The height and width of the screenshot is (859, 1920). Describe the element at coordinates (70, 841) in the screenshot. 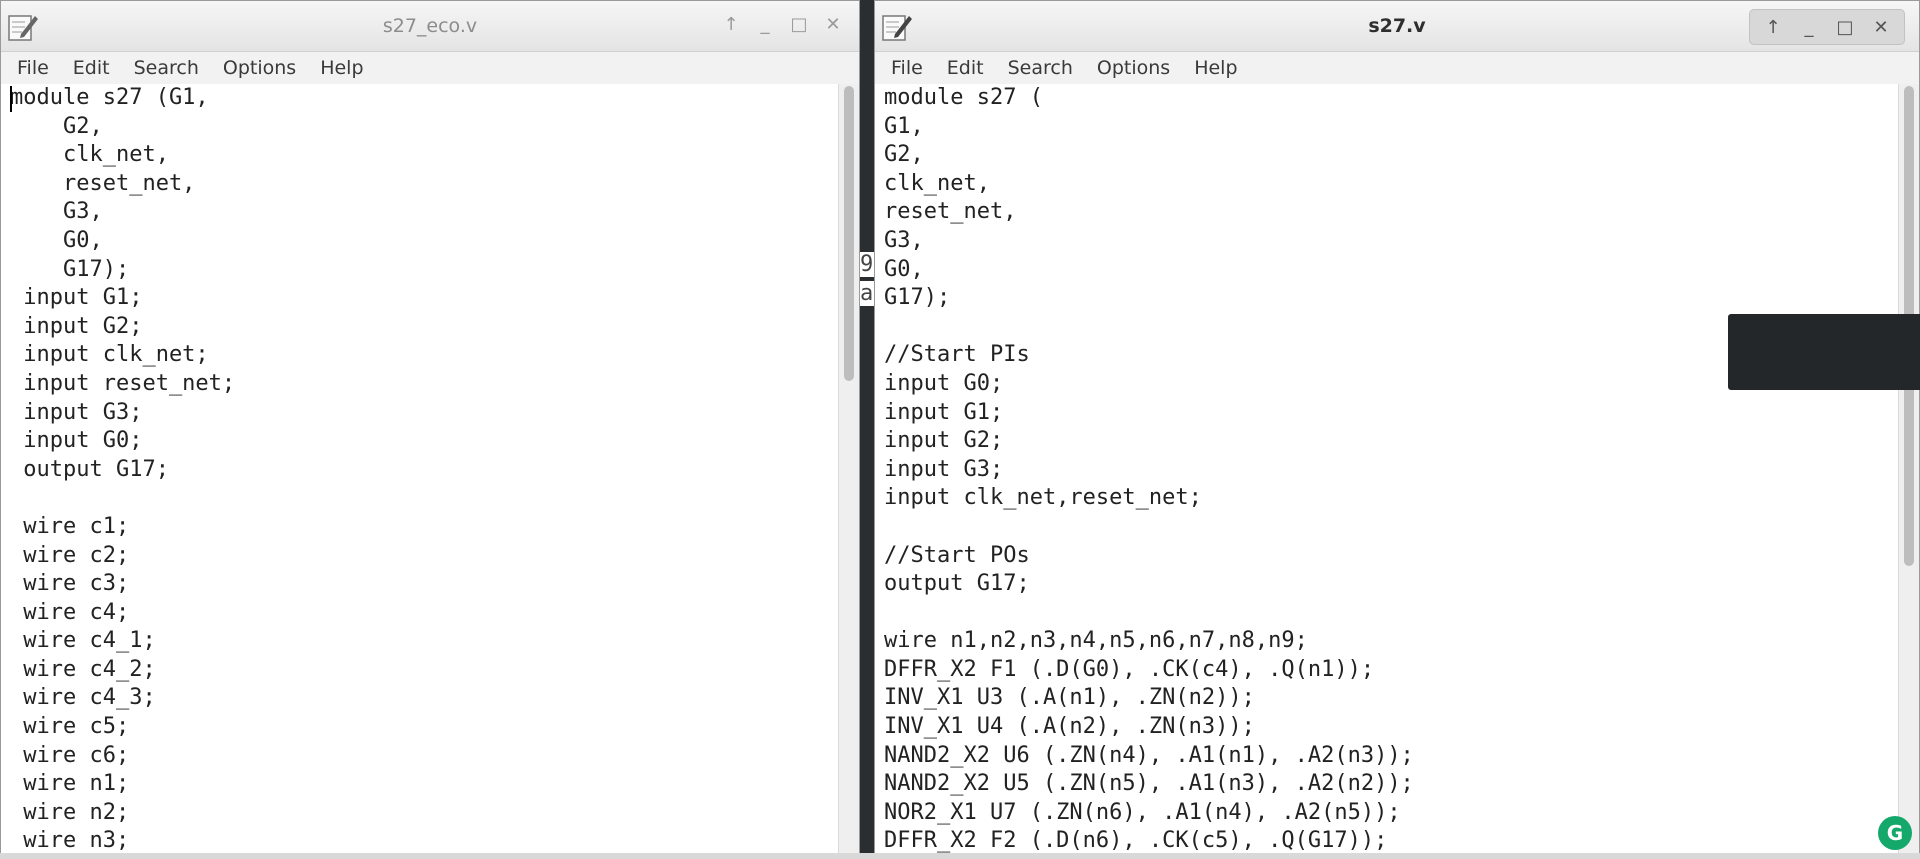

I see `code-line: wire n3;` at that location.